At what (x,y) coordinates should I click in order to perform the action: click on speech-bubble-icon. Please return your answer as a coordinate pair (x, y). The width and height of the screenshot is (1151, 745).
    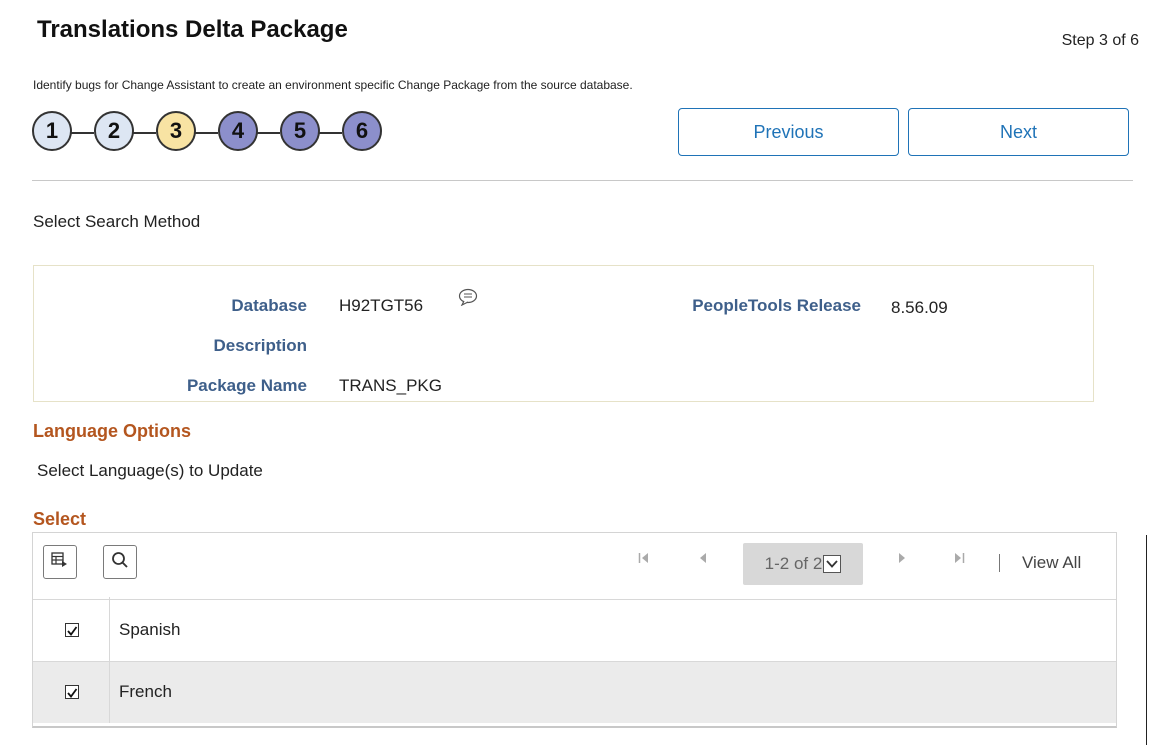
    Looking at the image, I should click on (468, 299).